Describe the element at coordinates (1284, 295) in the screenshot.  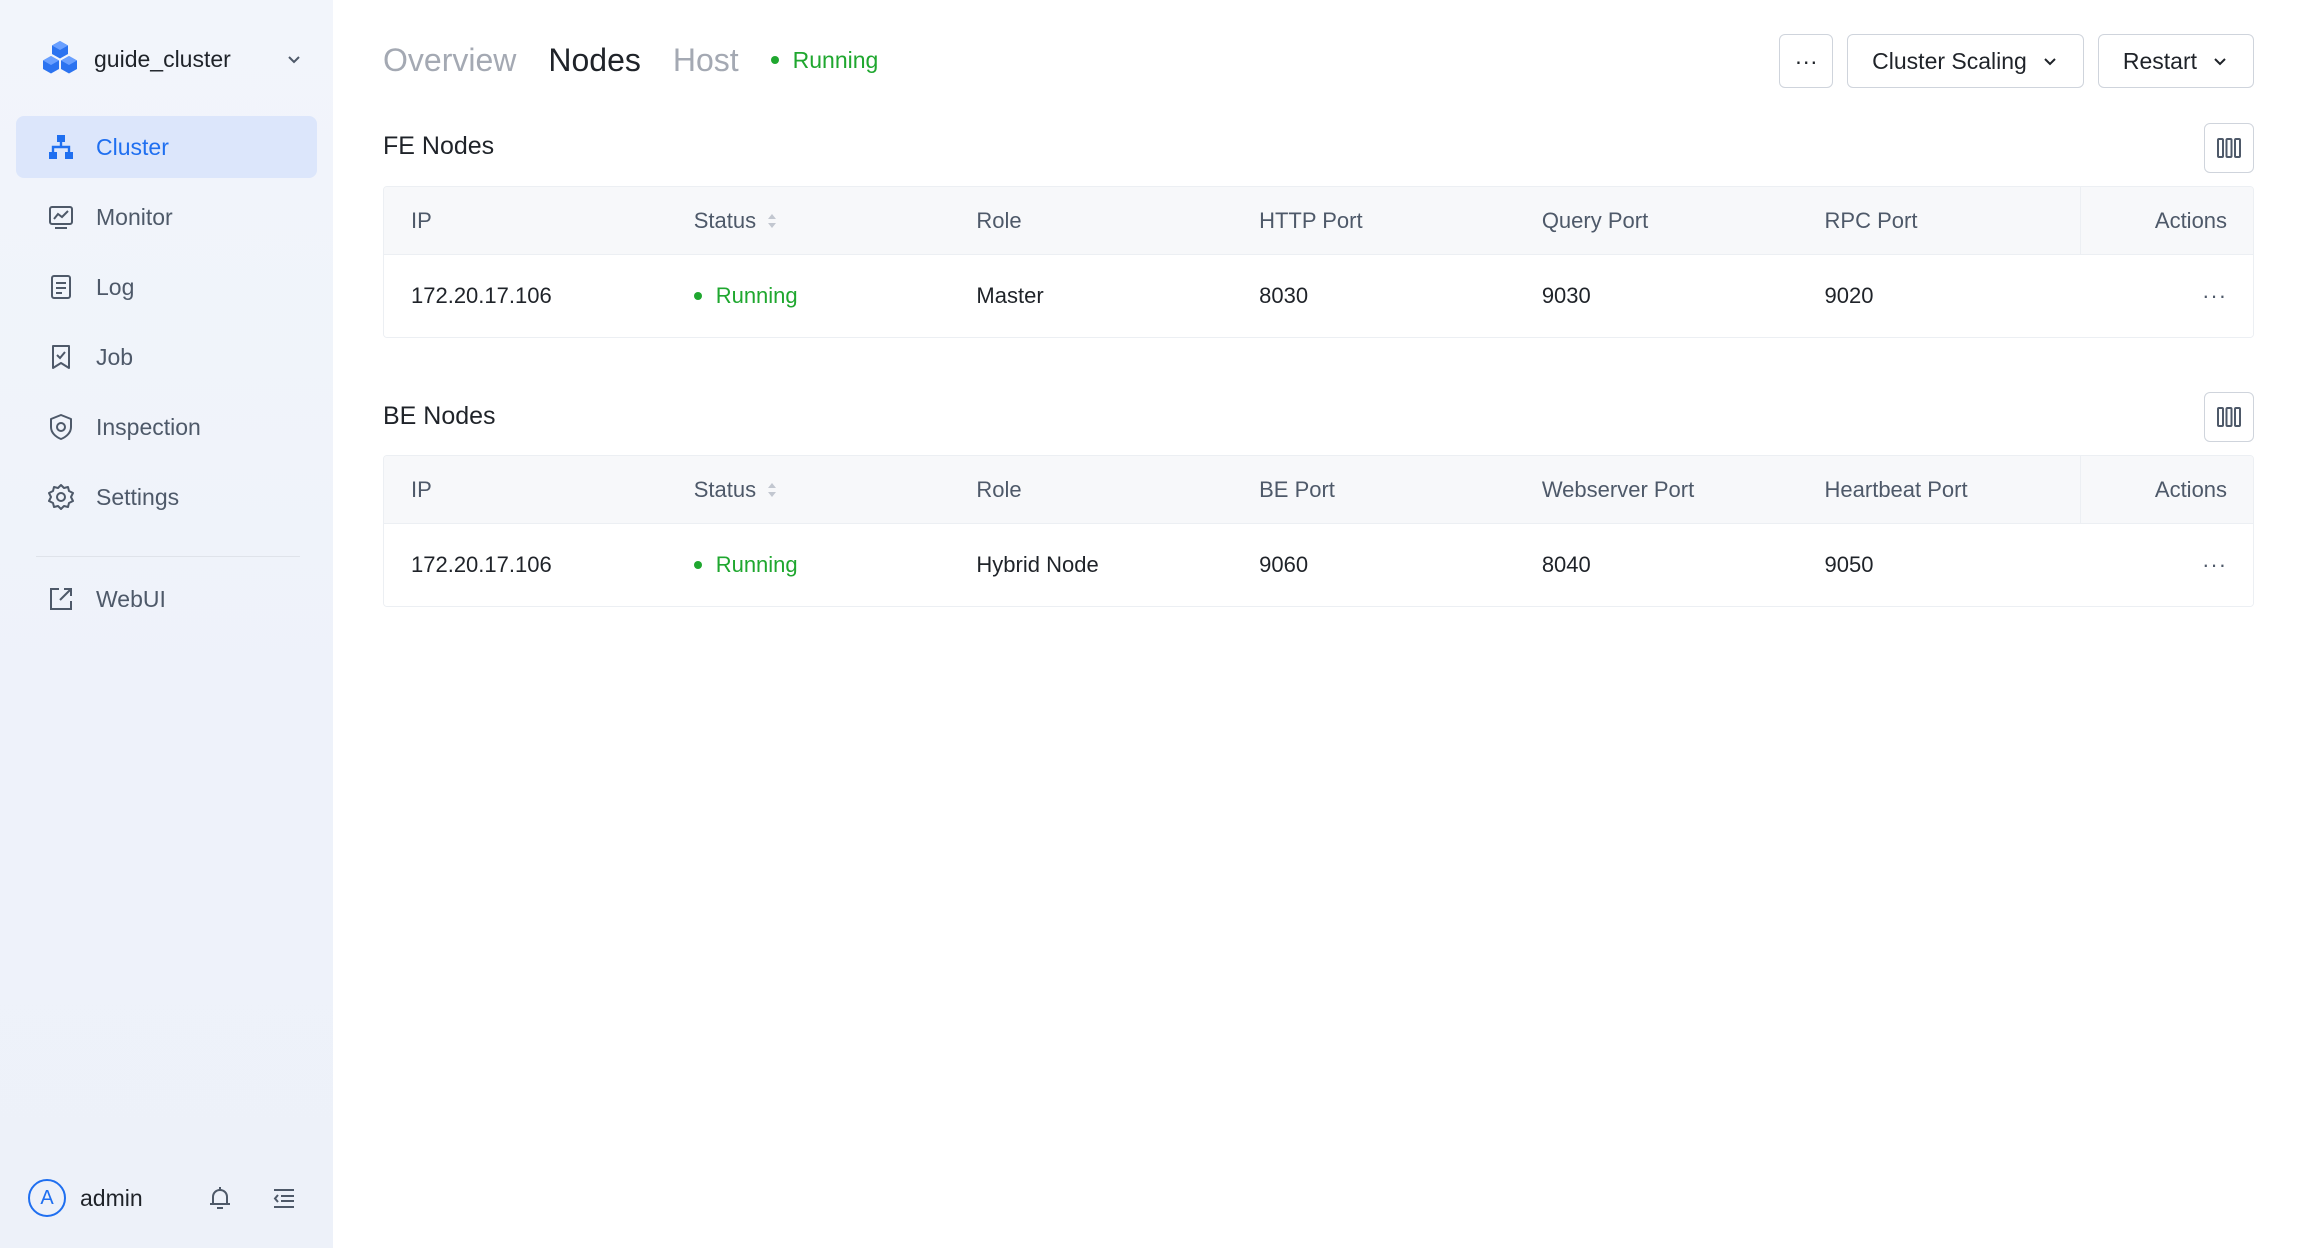
I see `cell-http-port: 8030` at that location.